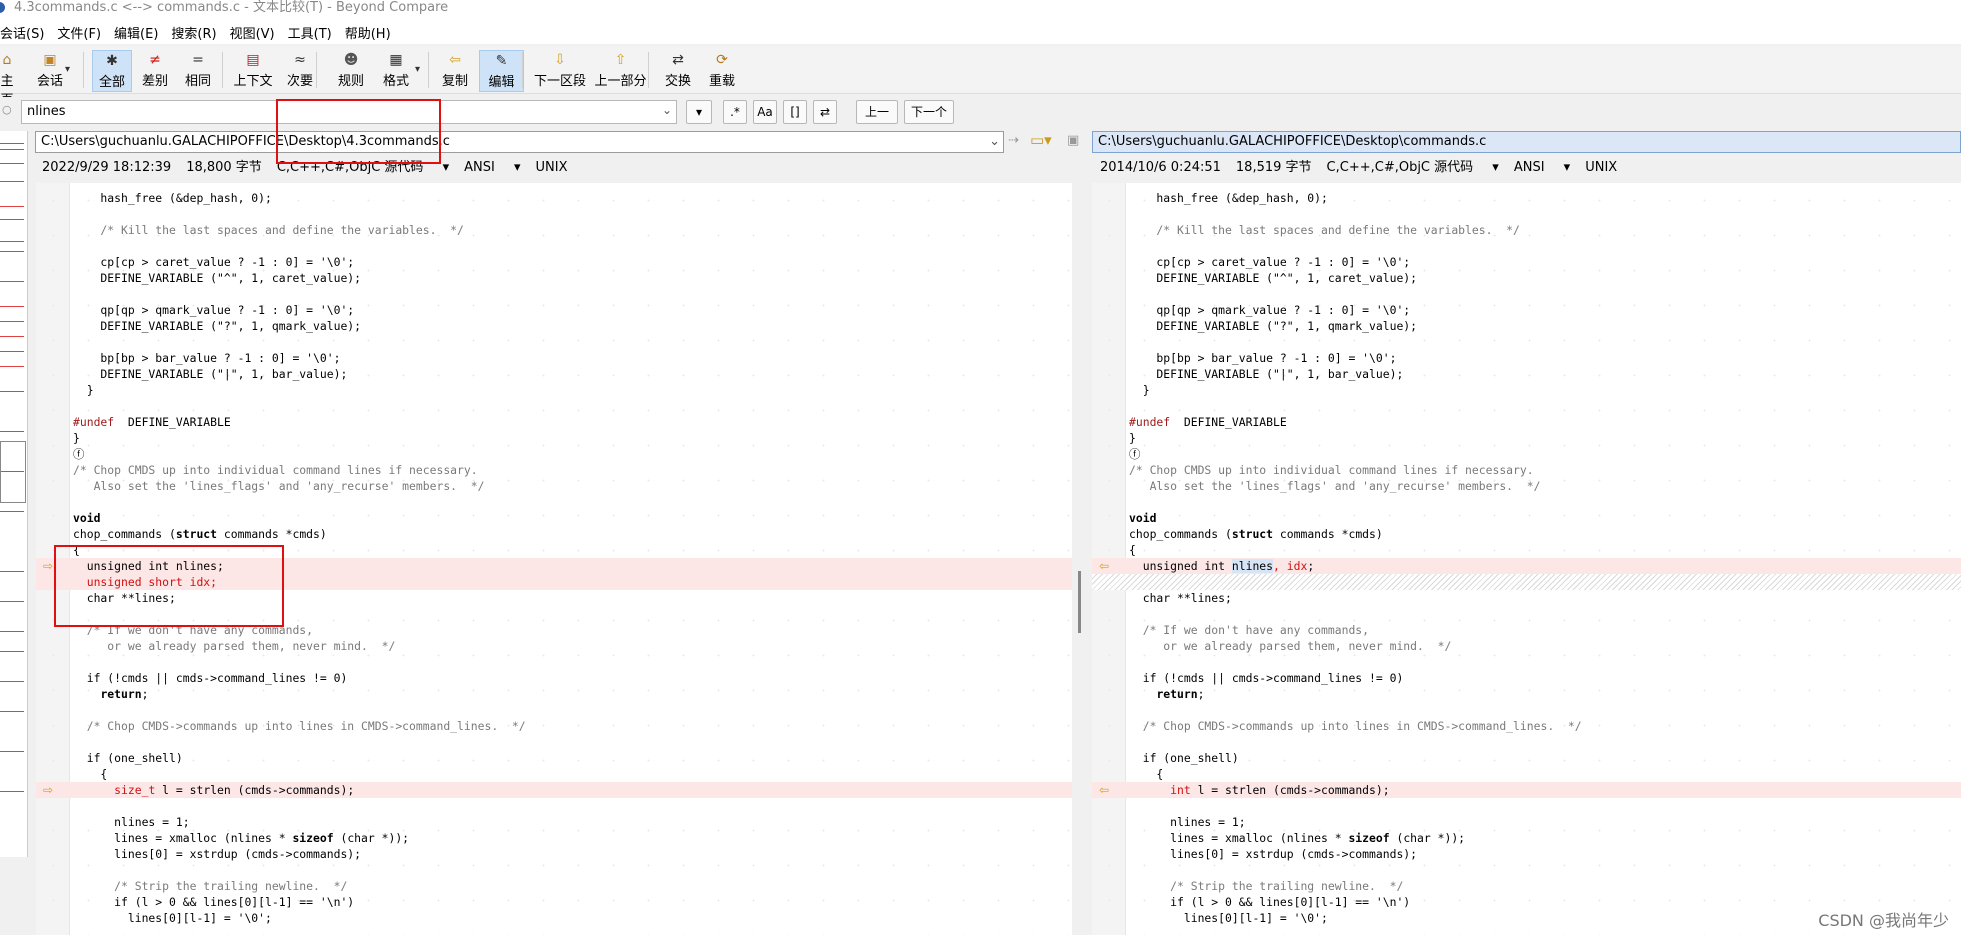 Image resolution: width=1961 pixels, height=935 pixels. Describe the element at coordinates (560, 71) in the screenshot. I see `next_section-button: ⇩ 下一区段` at that location.